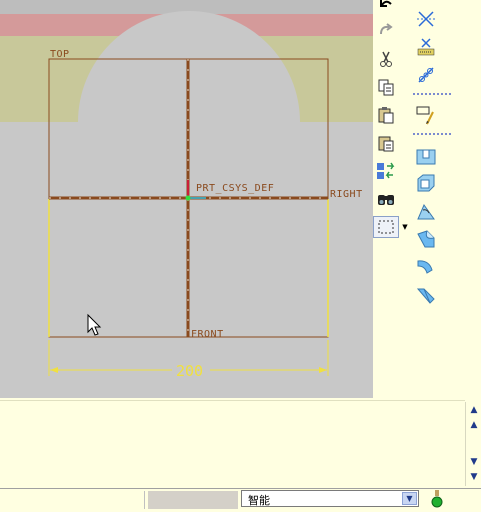  I want to click on datum-axis-icon, so click(426, 19).